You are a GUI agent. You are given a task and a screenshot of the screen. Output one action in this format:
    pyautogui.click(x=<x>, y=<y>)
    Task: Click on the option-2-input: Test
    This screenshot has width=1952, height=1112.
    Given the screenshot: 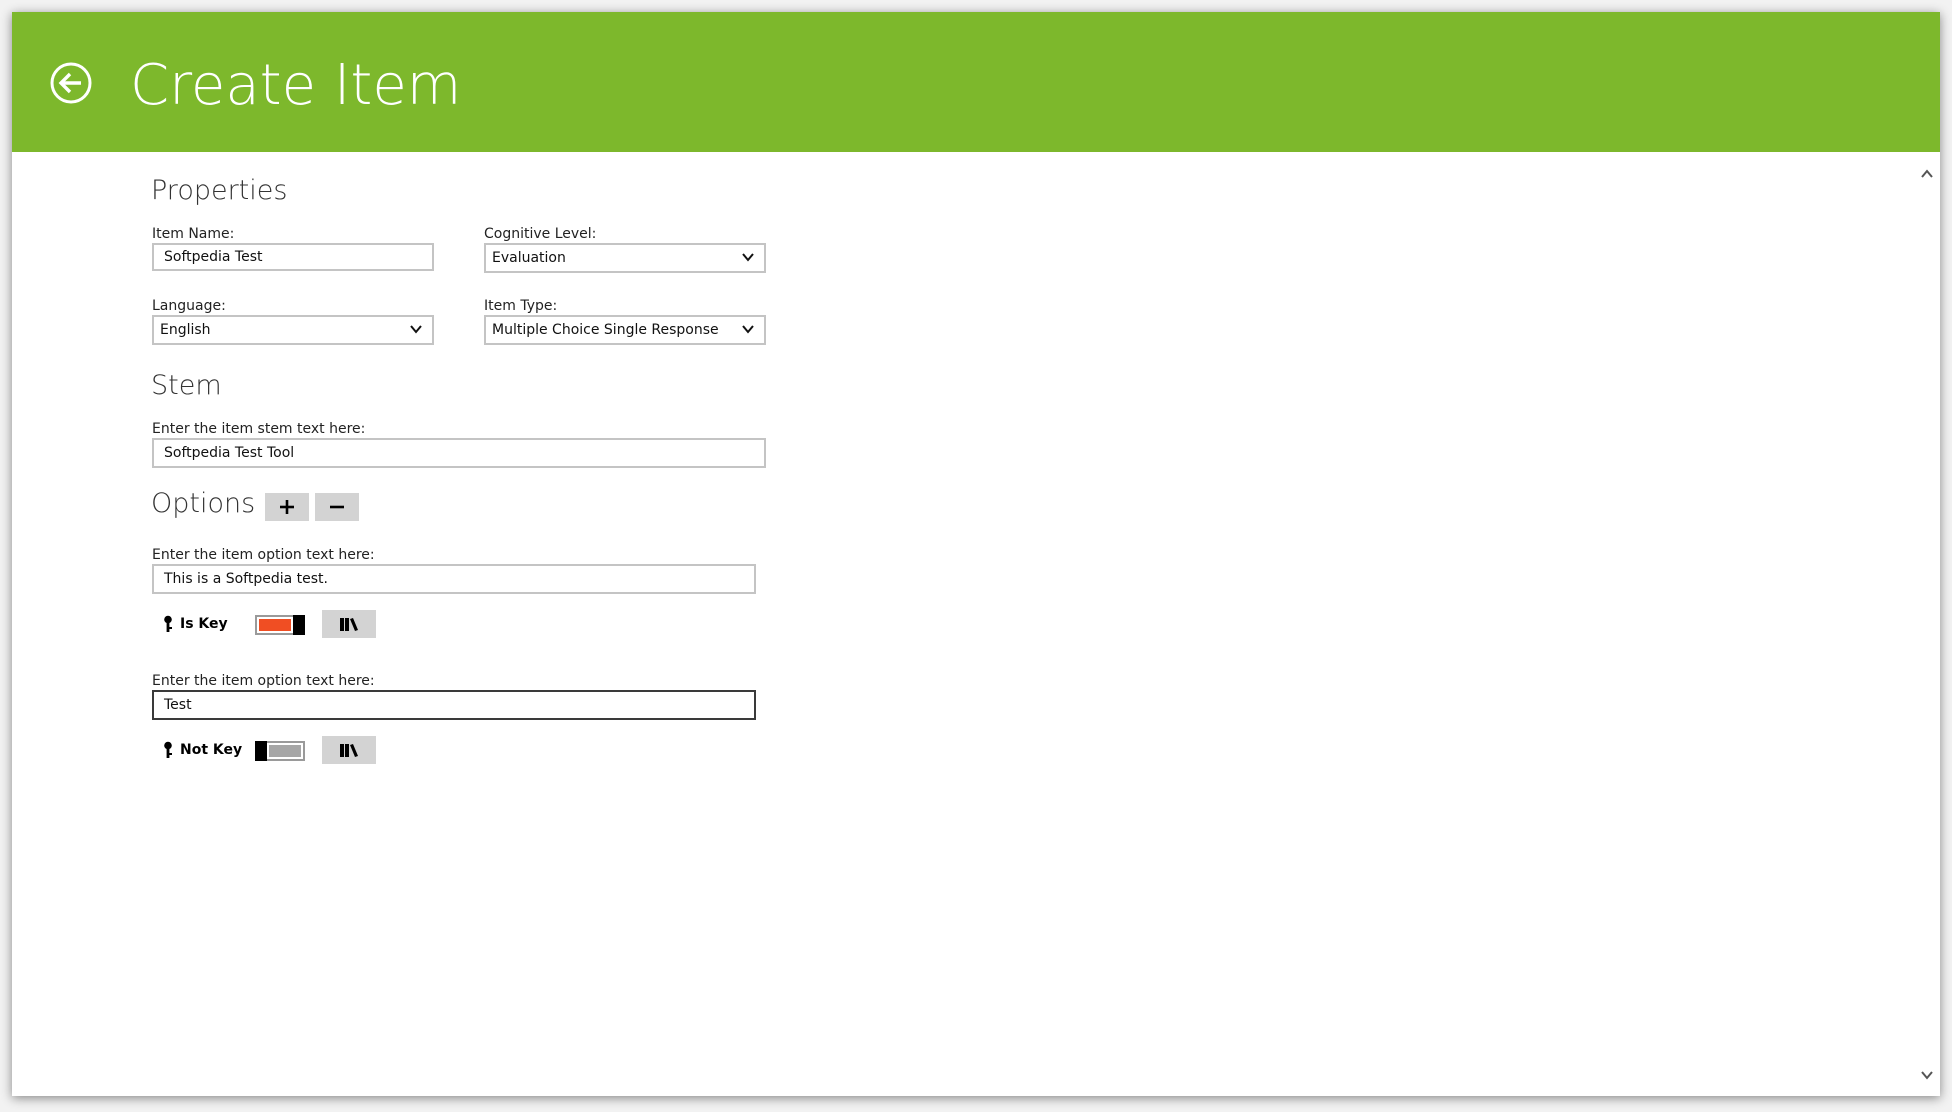 What is the action you would take?
    pyautogui.click(x=454, y=705)
    